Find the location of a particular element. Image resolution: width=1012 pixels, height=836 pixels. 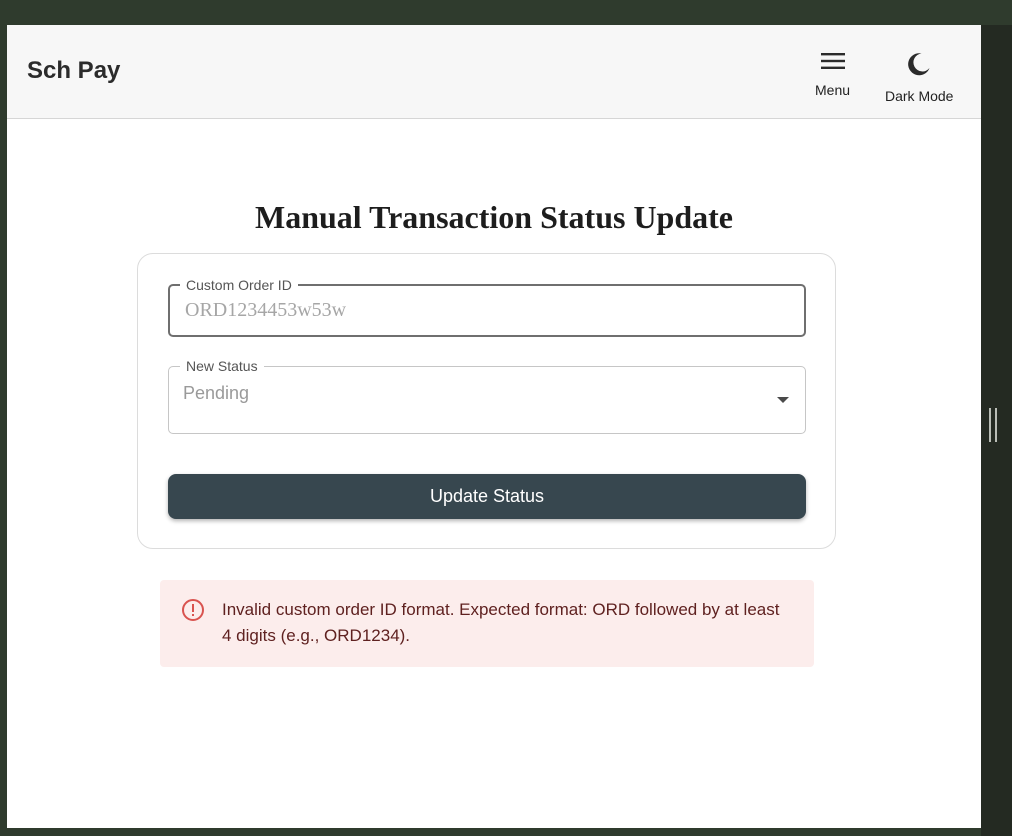

order-id-field: Custom Order ID is located at coordinates (487, 306).